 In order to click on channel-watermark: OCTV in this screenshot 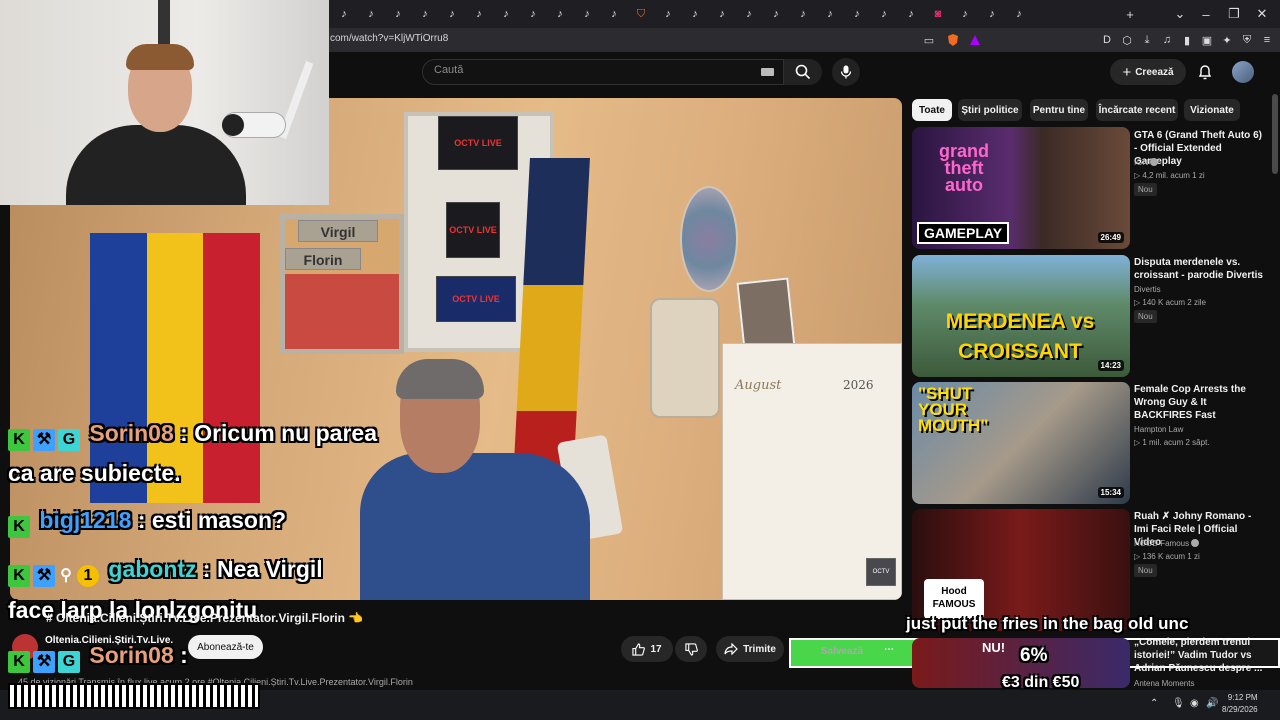, I will do `click(881, 572)`.